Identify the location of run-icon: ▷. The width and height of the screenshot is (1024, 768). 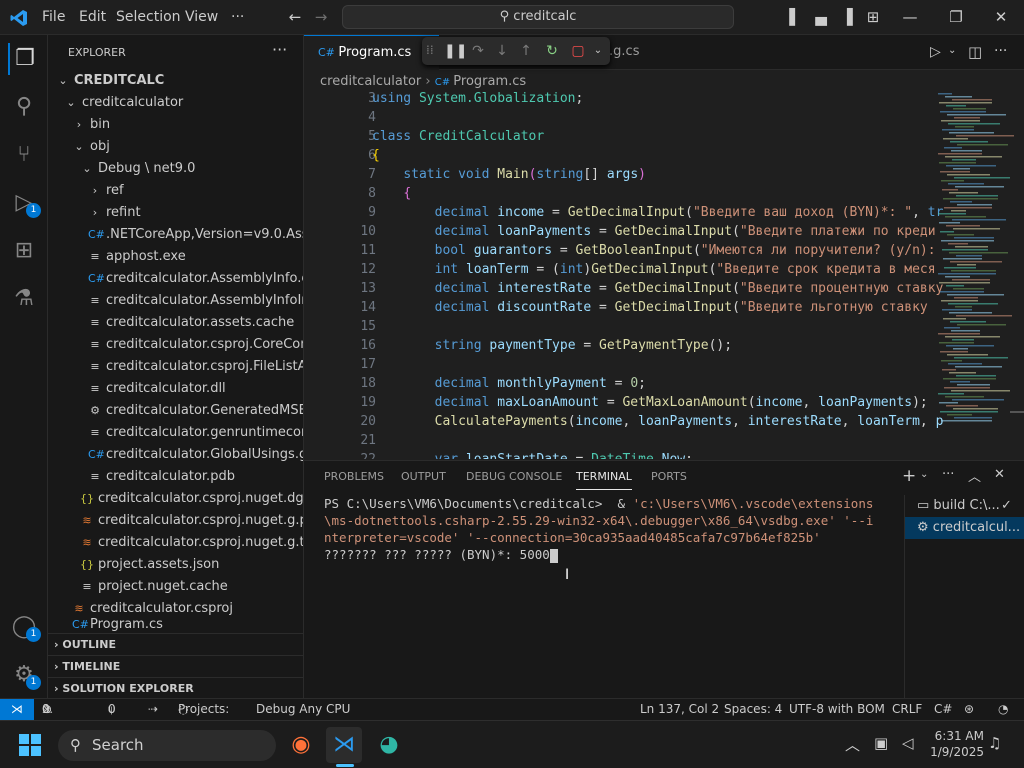
(935, 52).